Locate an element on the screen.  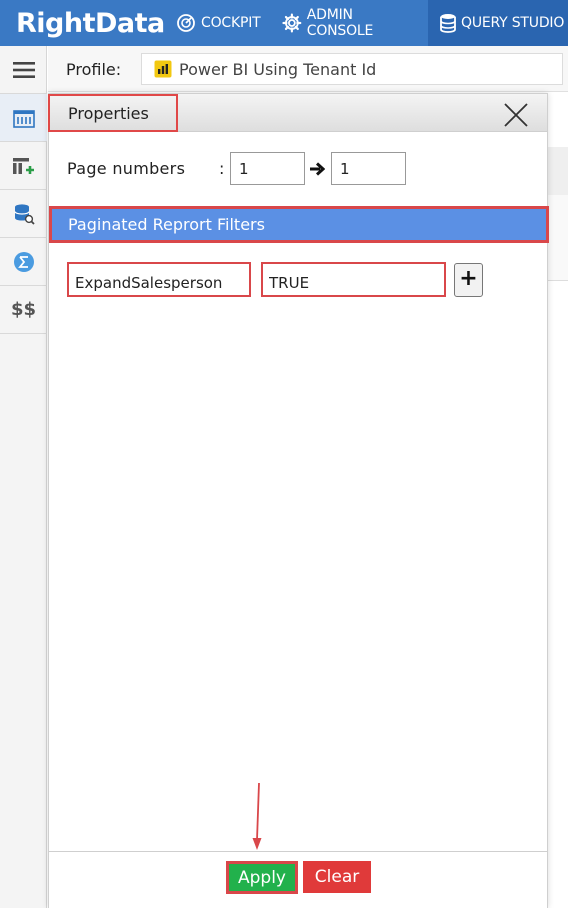
database-search-icon is located at coordinates (24, 214).